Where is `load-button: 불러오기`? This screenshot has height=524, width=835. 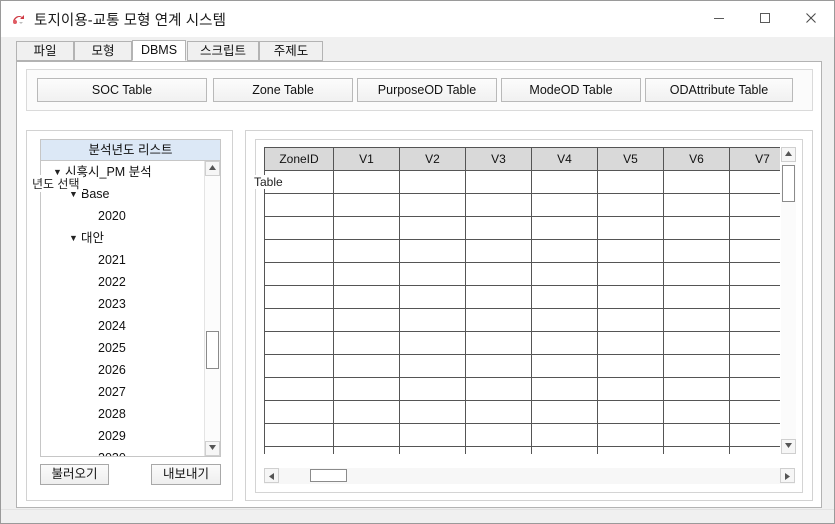
load-button: 불러오기 is located at coordinates (74, 474).